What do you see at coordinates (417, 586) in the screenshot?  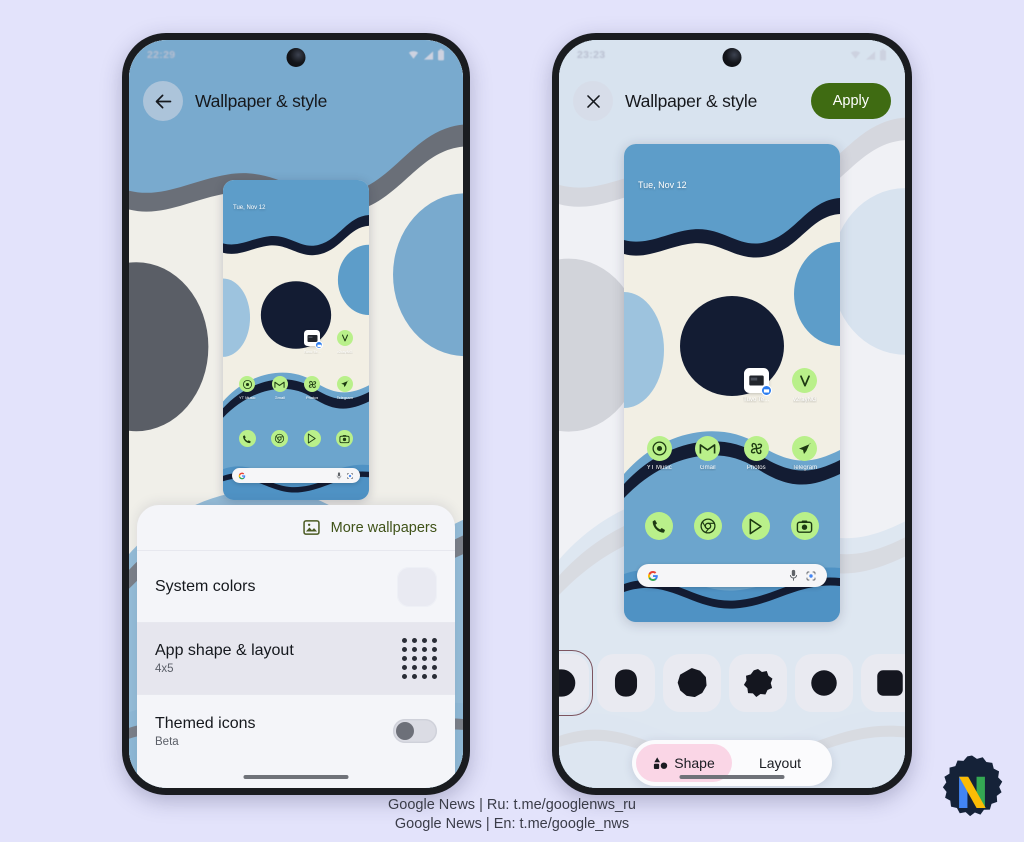 I see `color-swatch` at bounding box center [417, 586].